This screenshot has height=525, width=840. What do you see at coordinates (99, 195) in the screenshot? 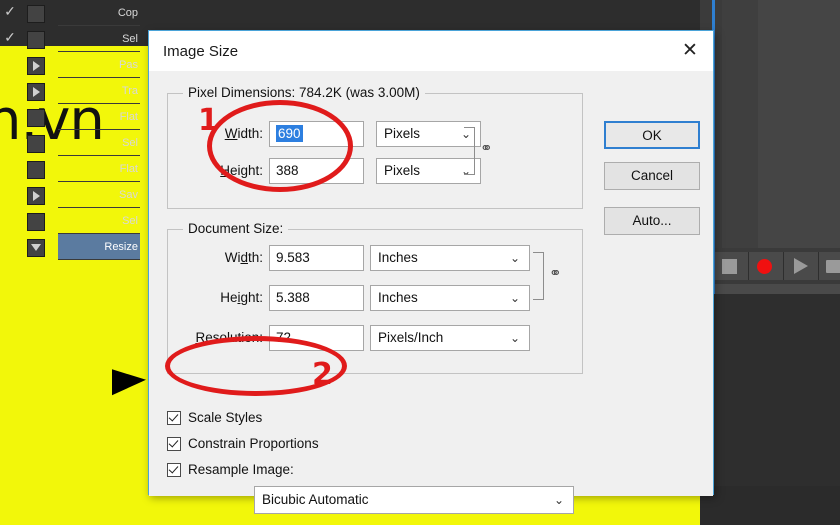
I see `action-item-7: Sav` at bounding box center [99, 195].